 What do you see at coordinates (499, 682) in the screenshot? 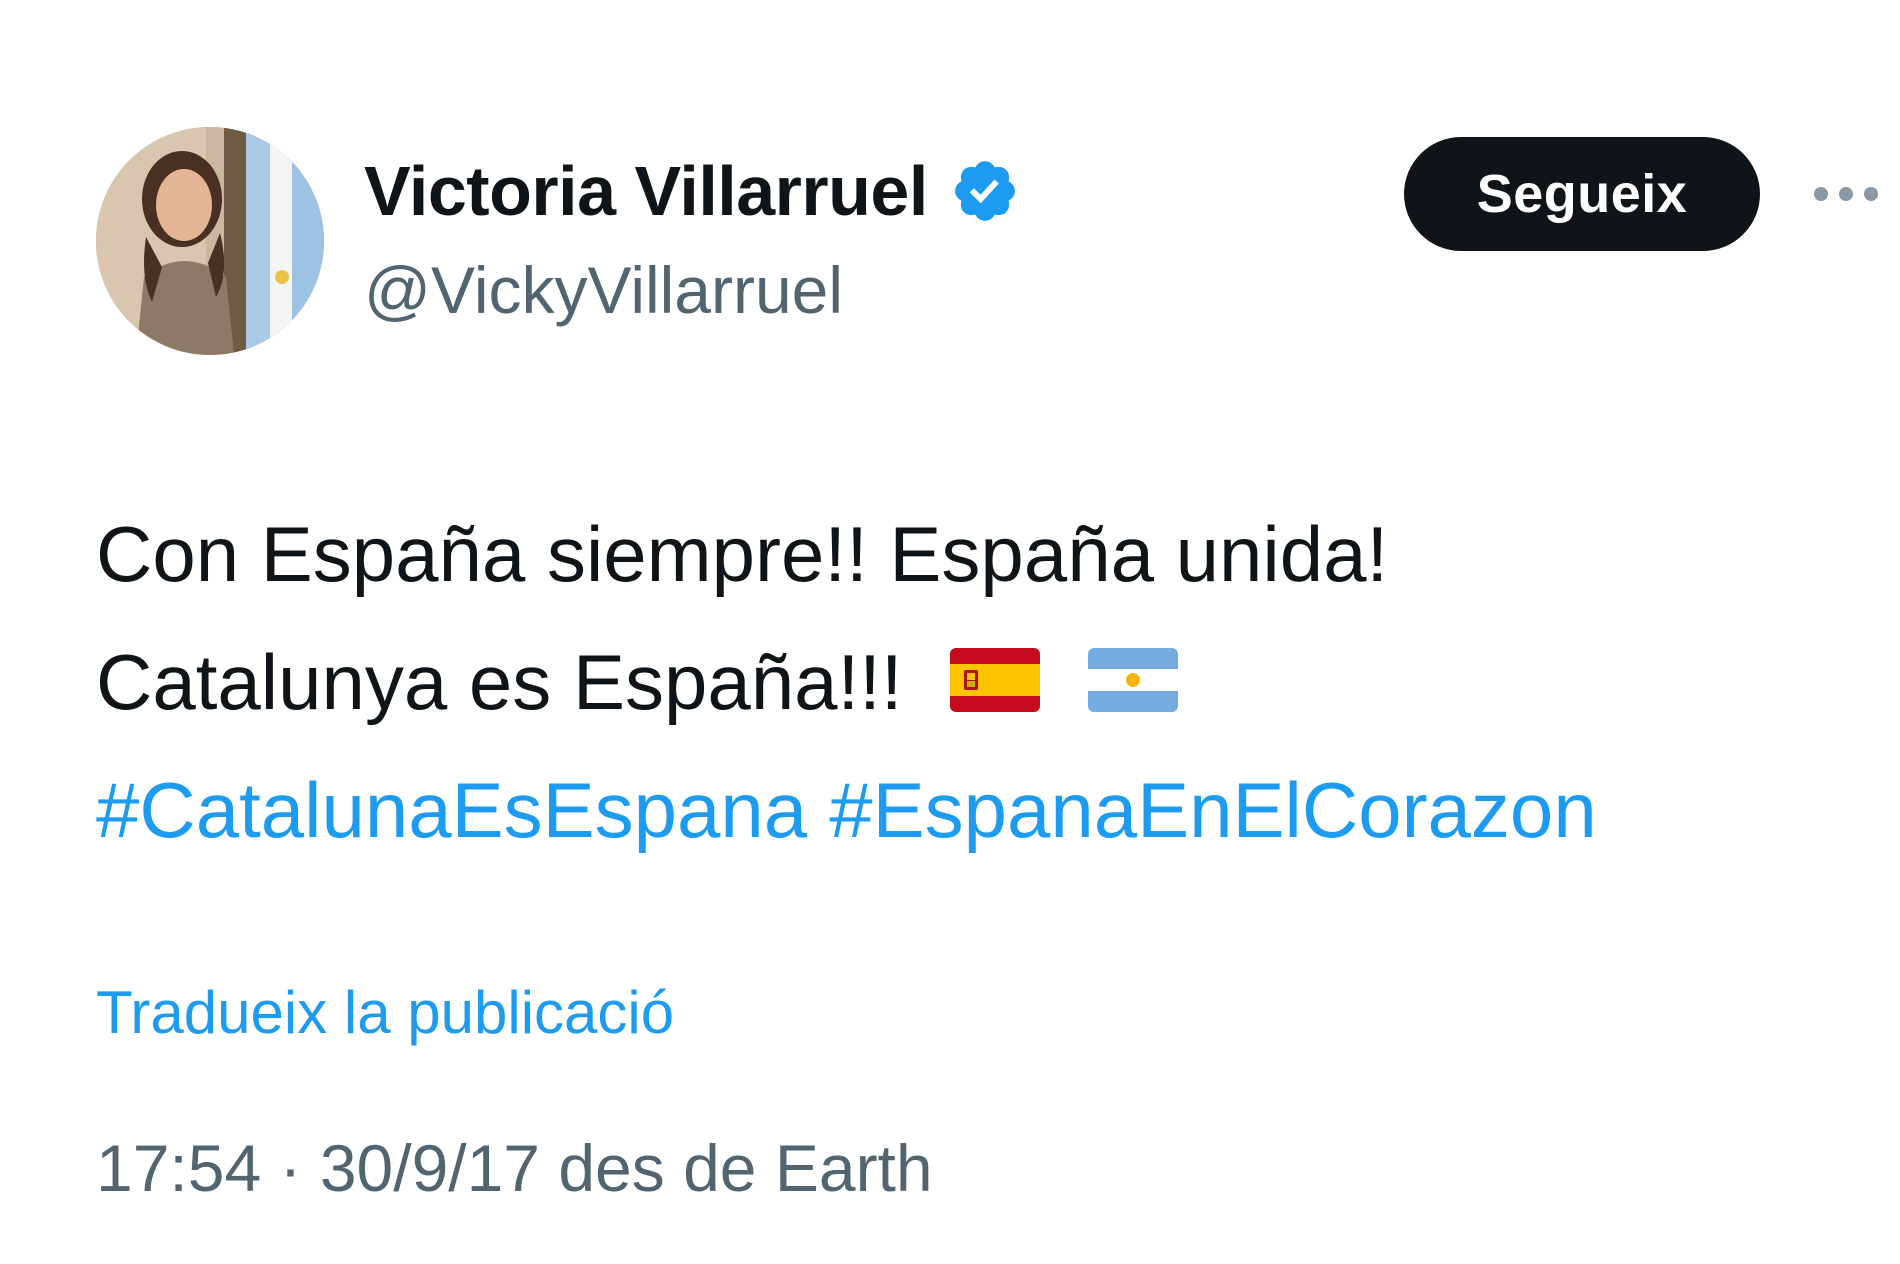
I see `tweet-text-segment: Catalunya es España!!!` at bounding box center [499, 682].